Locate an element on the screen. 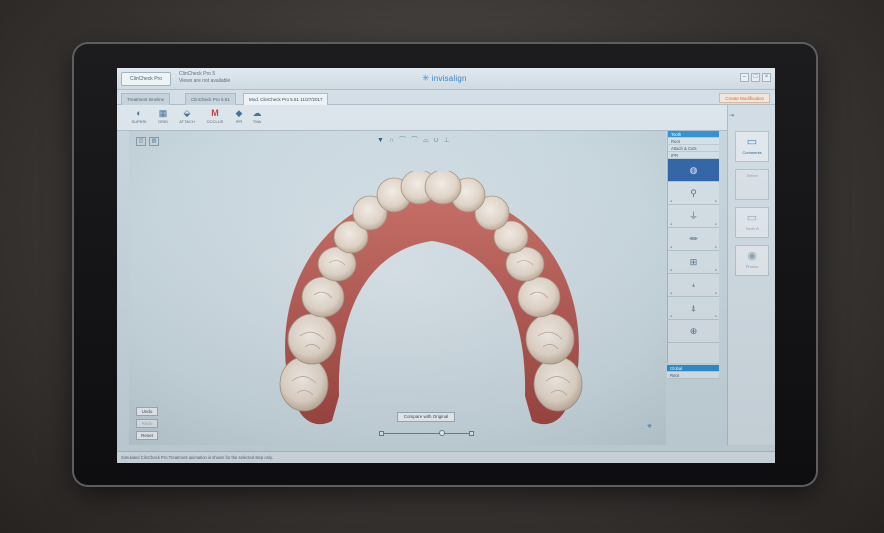  stage-cell: ⍖ ◂ ▸ is located at coordinates (693, 285).